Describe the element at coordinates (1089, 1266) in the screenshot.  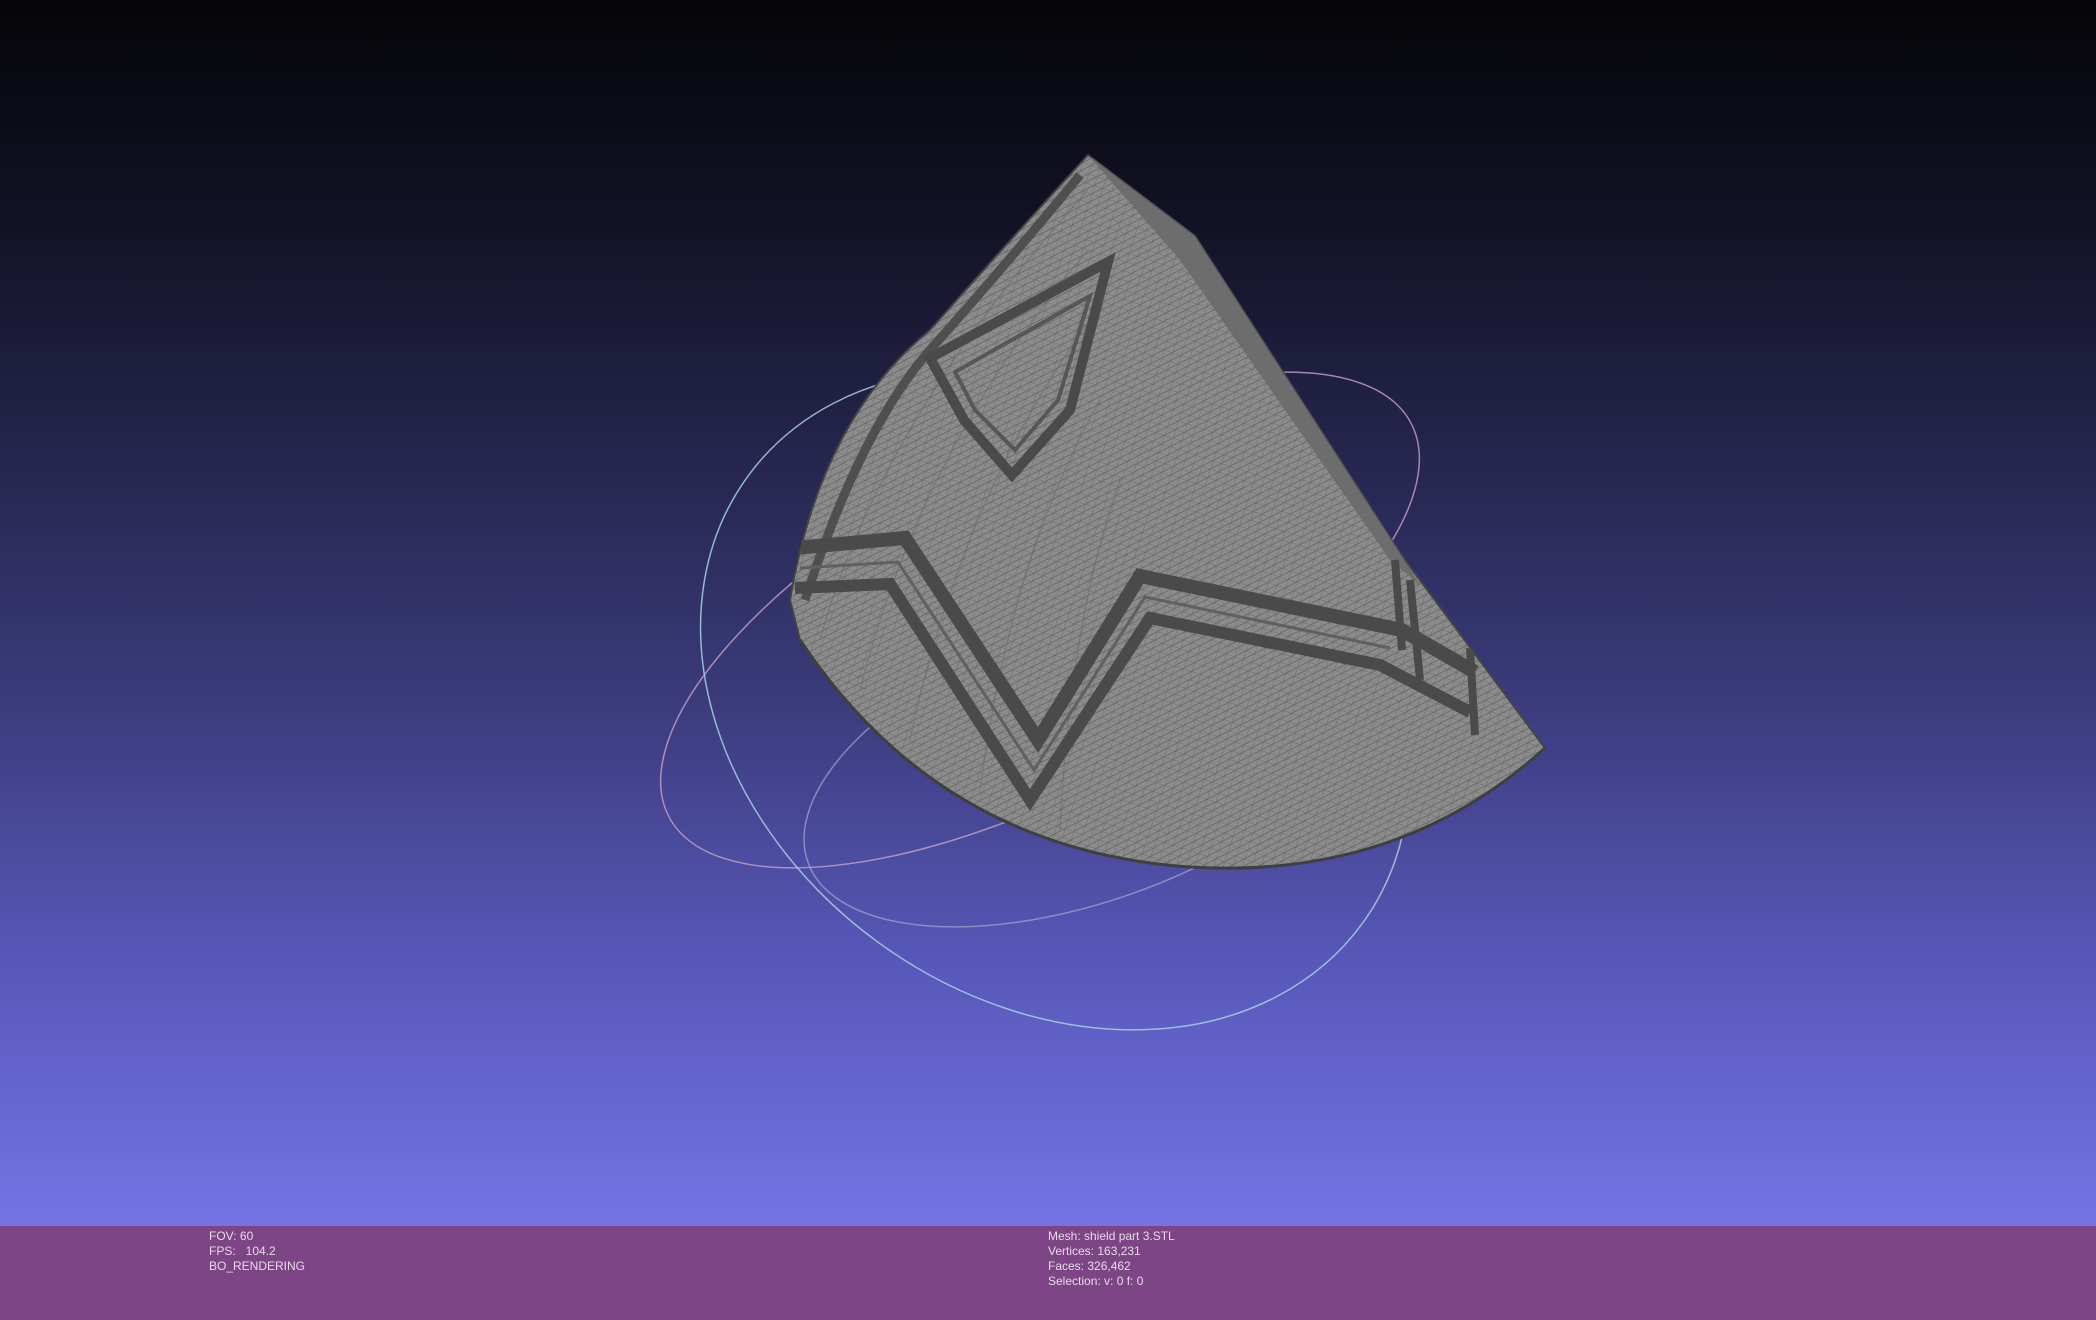
I see `face-count-readout: Faces: 326,462` at that location.